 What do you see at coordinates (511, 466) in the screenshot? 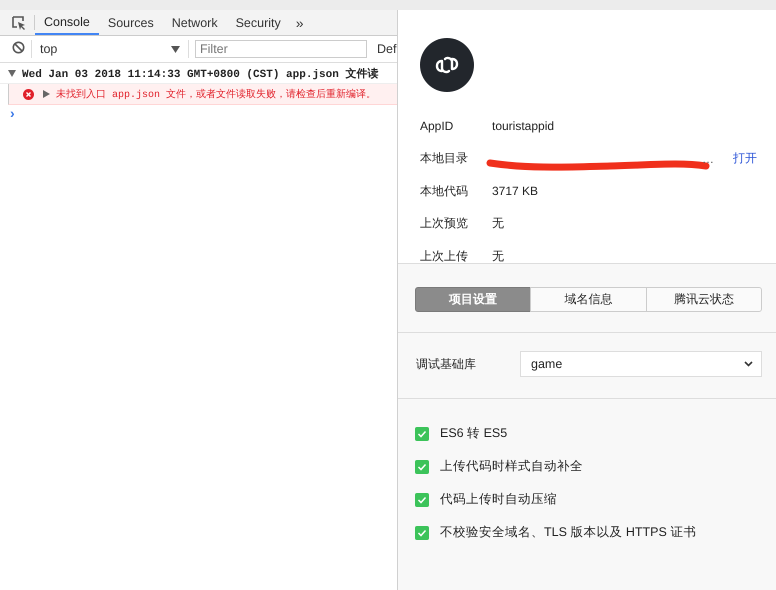
I see `option-label: 上传代码时样式自动补全` at bounding box center [511, 466].